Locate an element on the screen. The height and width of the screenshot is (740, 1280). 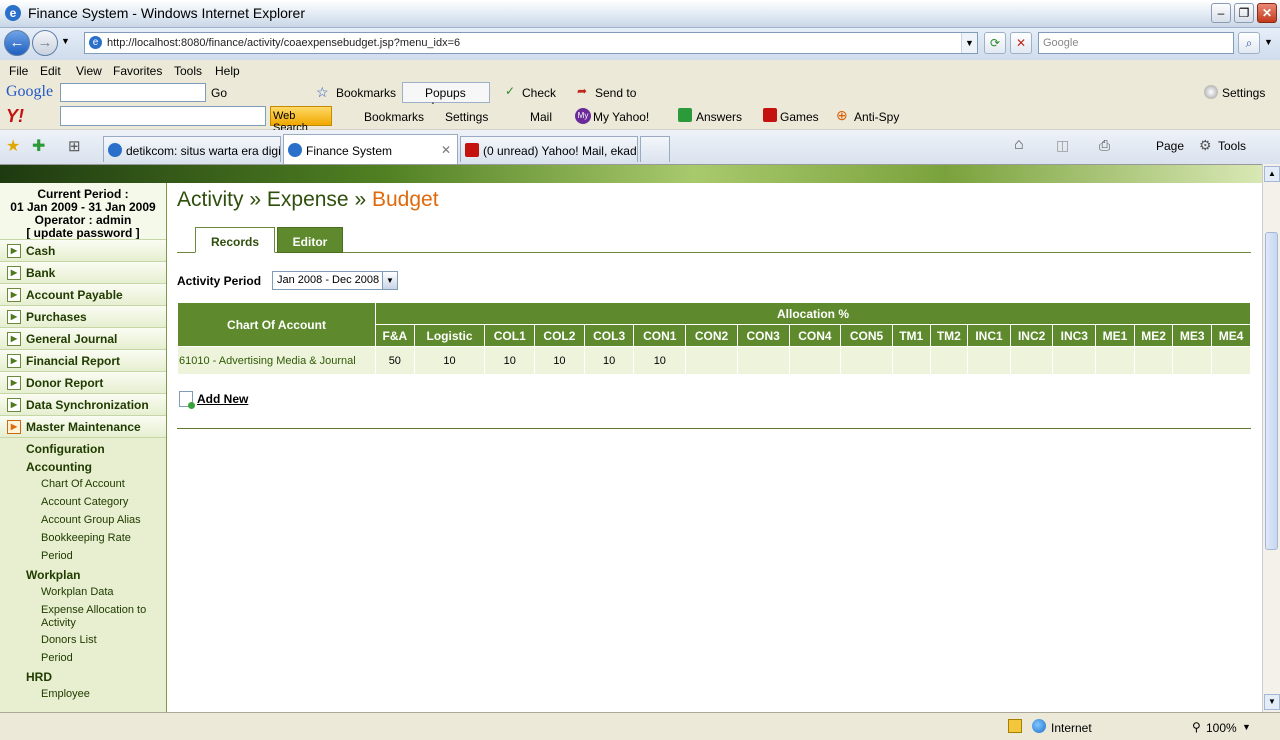
tab-detikcom: detikcom: situs warta era digital is located at coordinates (192, 149).